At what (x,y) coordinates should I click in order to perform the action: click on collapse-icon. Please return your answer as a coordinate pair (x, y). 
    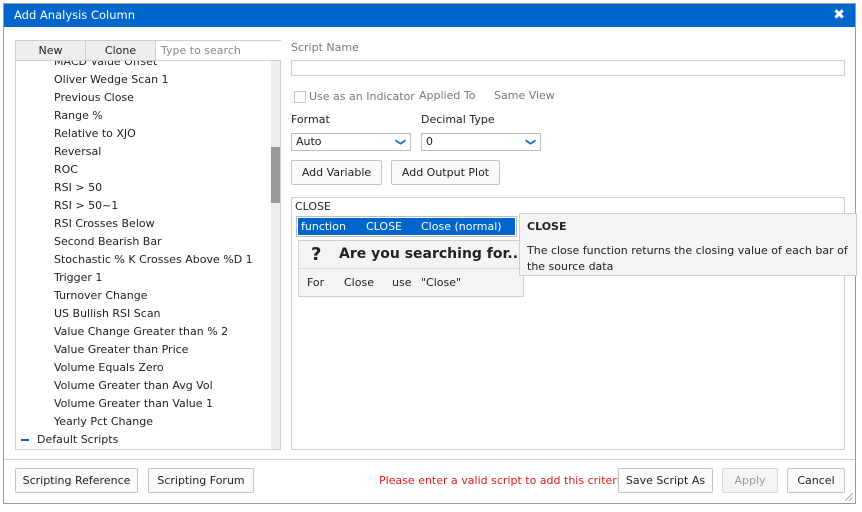
    Looking at the image, I should click on (25, 440).